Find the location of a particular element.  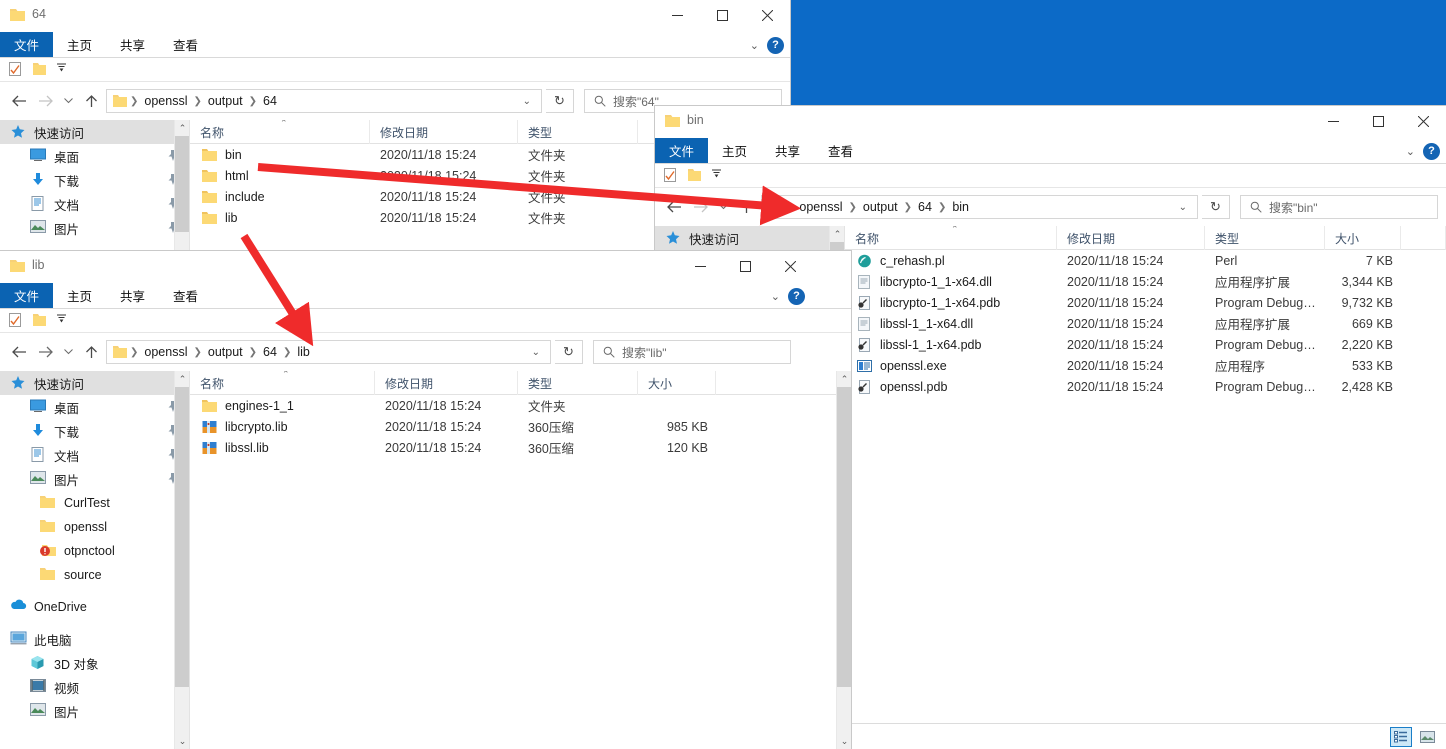

breadcrumb-item-lib: lib is located at coordinates (303, 352).